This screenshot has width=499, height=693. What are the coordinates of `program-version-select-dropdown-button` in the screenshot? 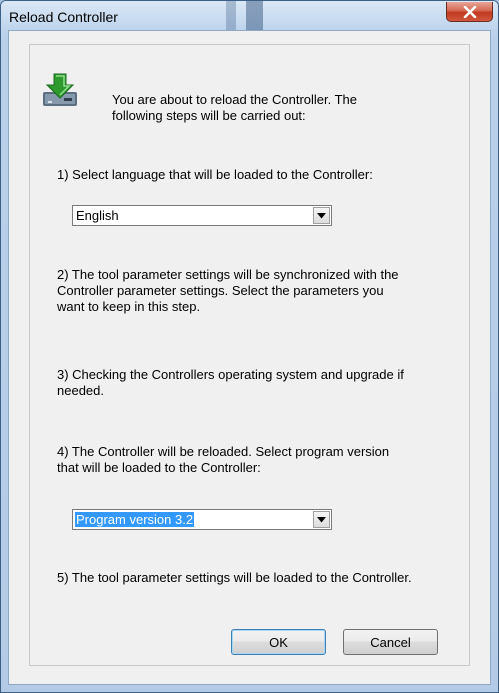 It's located at (321, 519).